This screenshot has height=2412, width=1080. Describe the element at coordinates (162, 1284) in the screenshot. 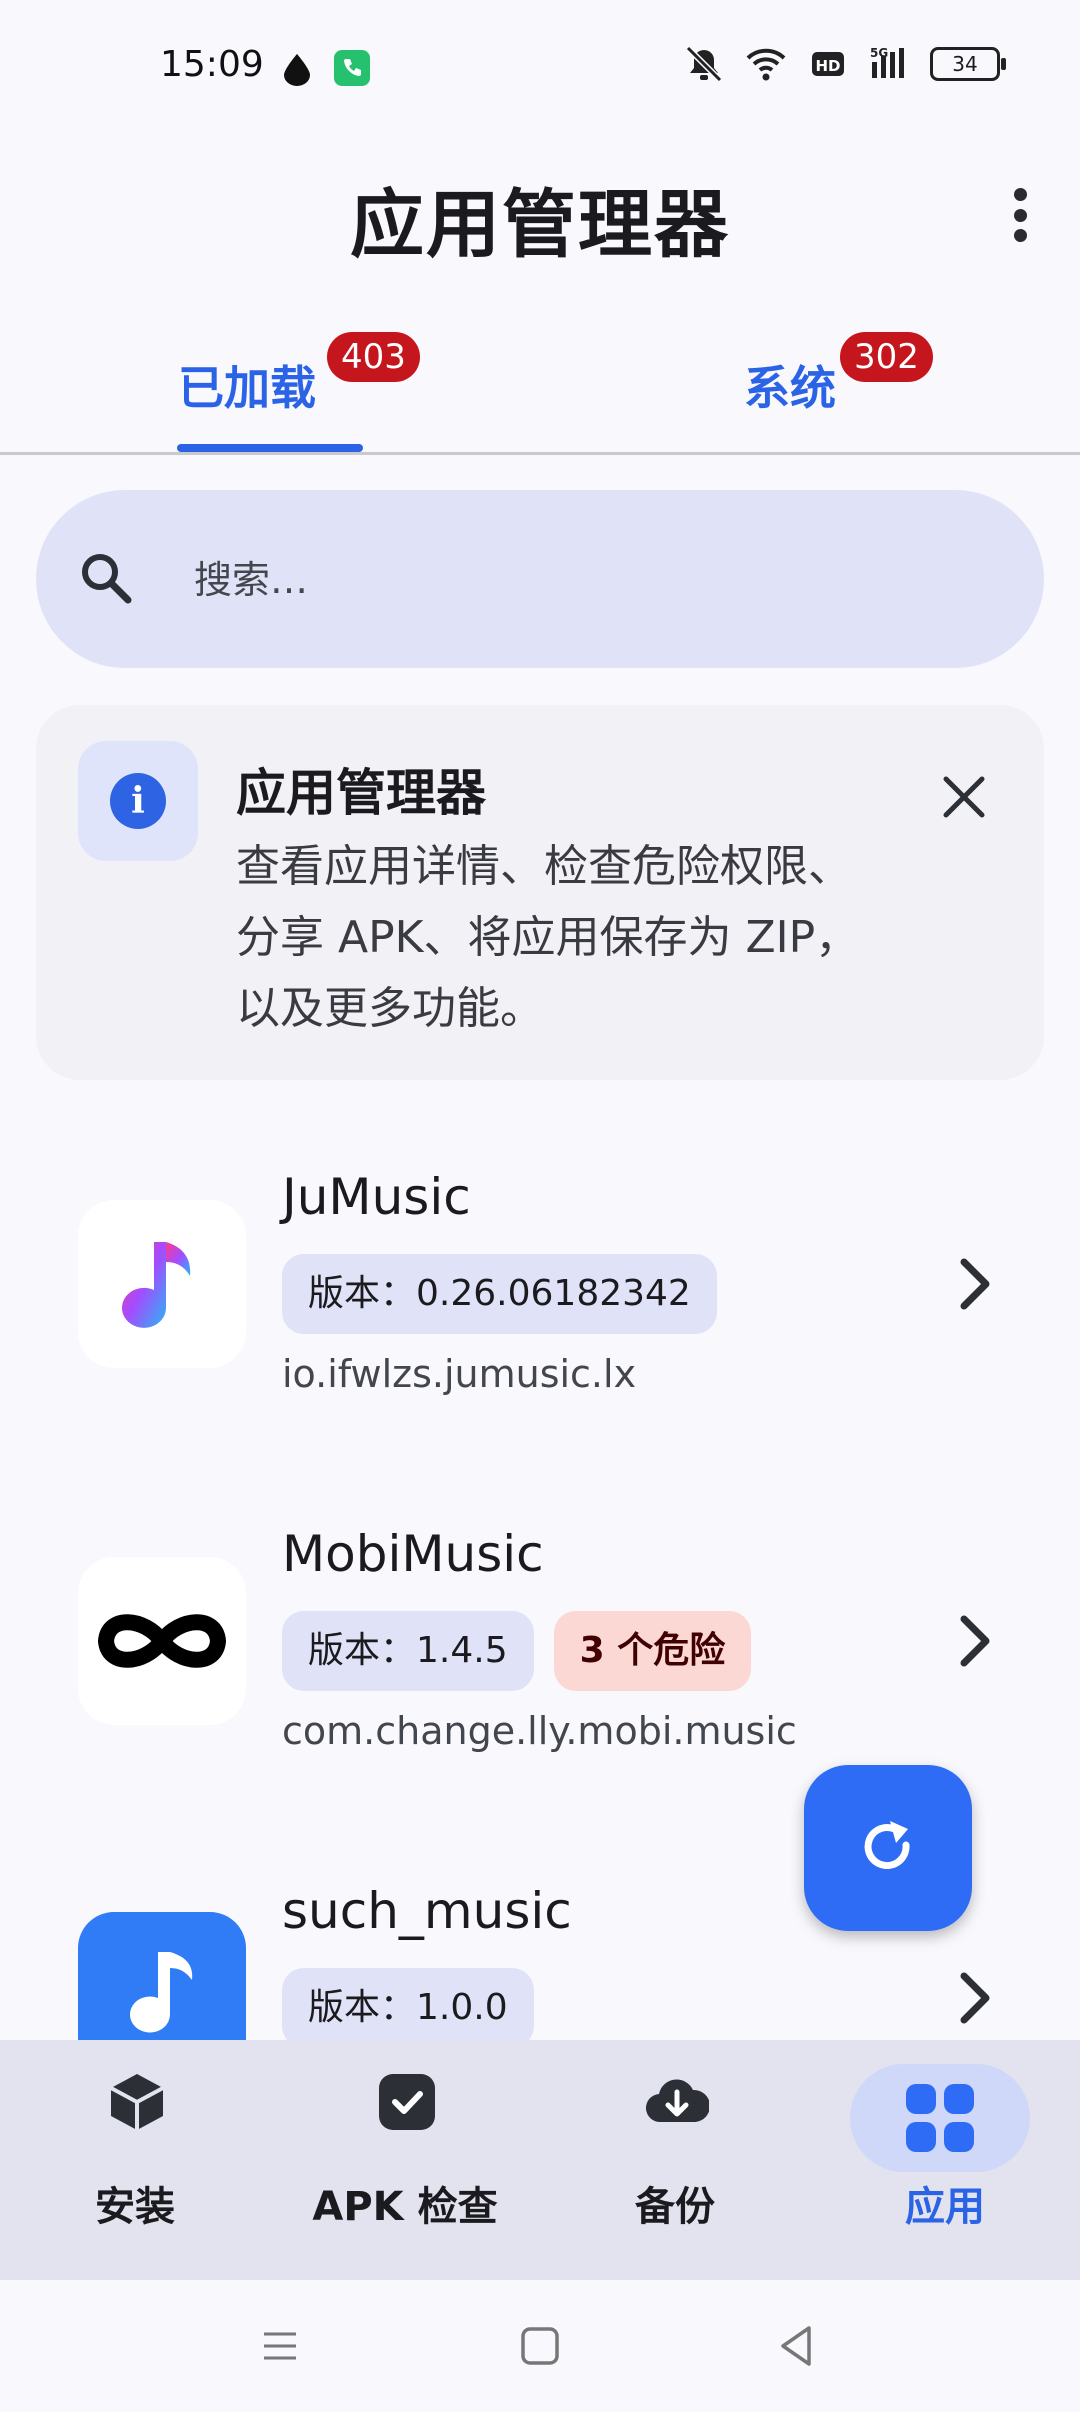

I see `app-icon-jumusic` at that location.